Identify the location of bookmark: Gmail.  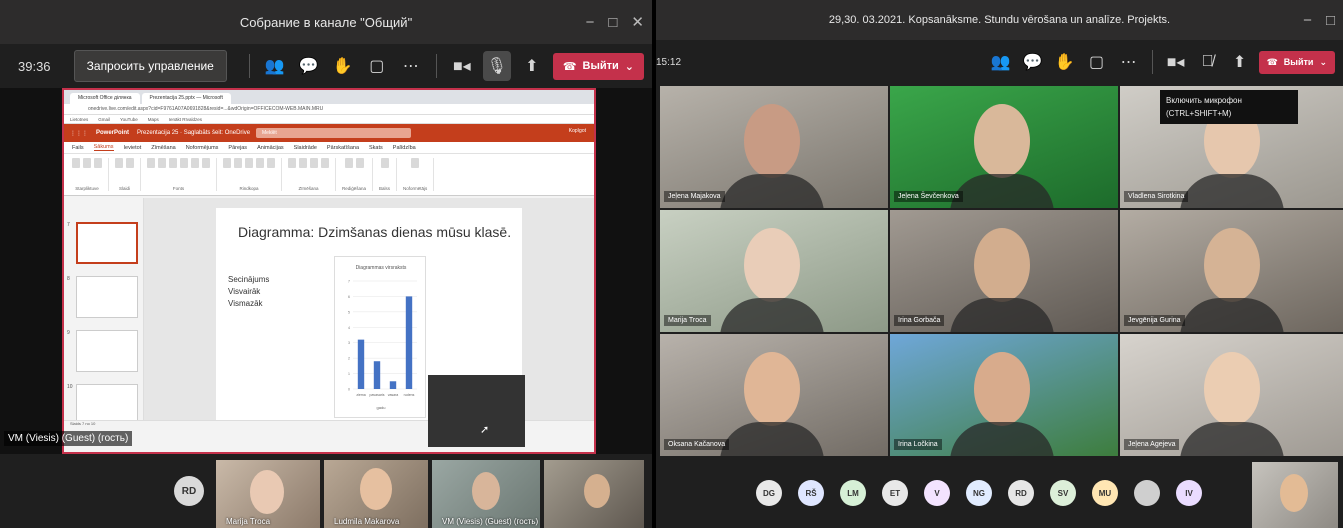
(104, 119).